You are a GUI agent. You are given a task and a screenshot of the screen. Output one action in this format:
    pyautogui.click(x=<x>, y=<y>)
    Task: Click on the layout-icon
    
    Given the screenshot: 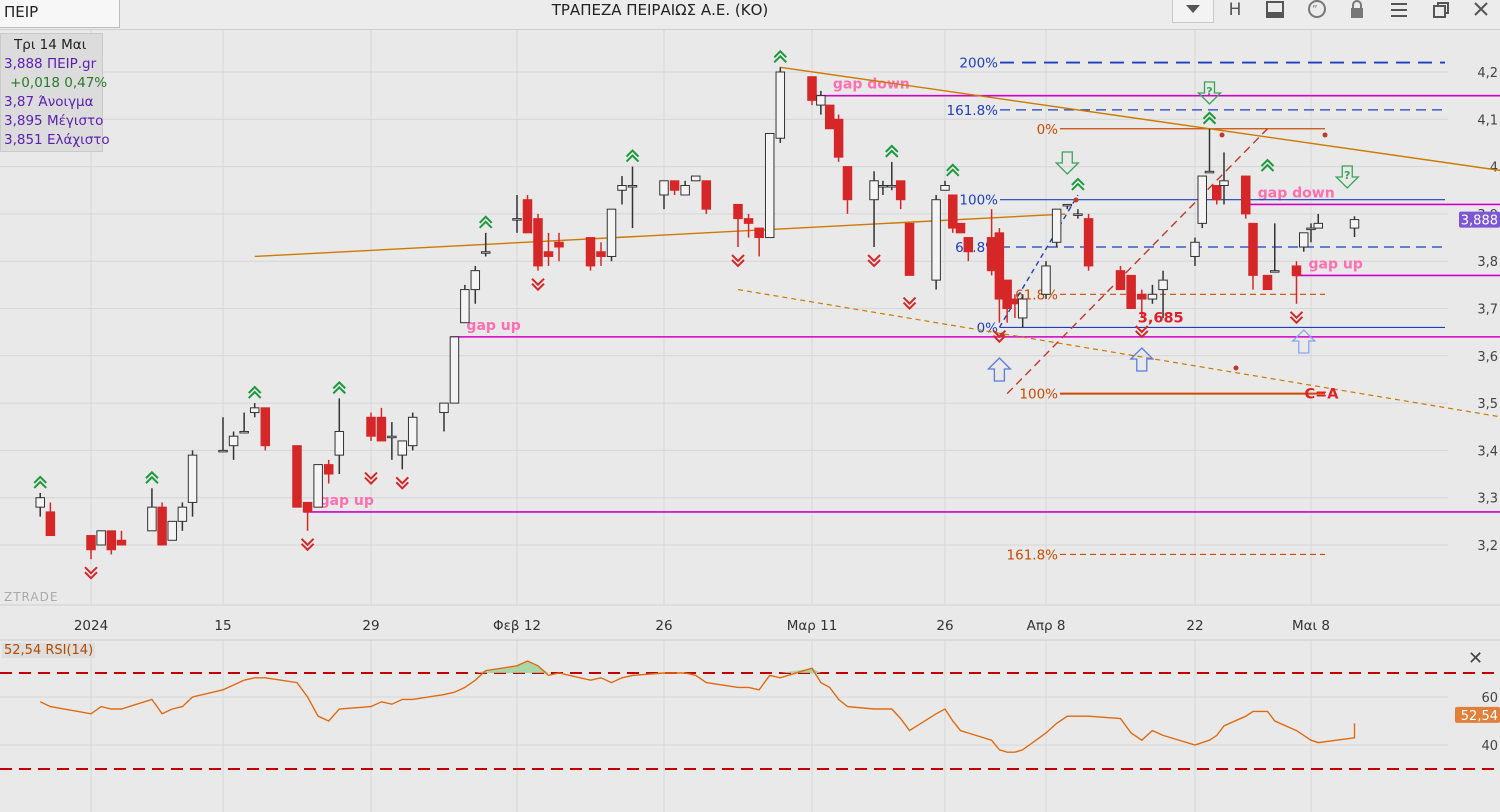 What is the action you would take?
    pyautogui.click(x=1275, y=11)
    